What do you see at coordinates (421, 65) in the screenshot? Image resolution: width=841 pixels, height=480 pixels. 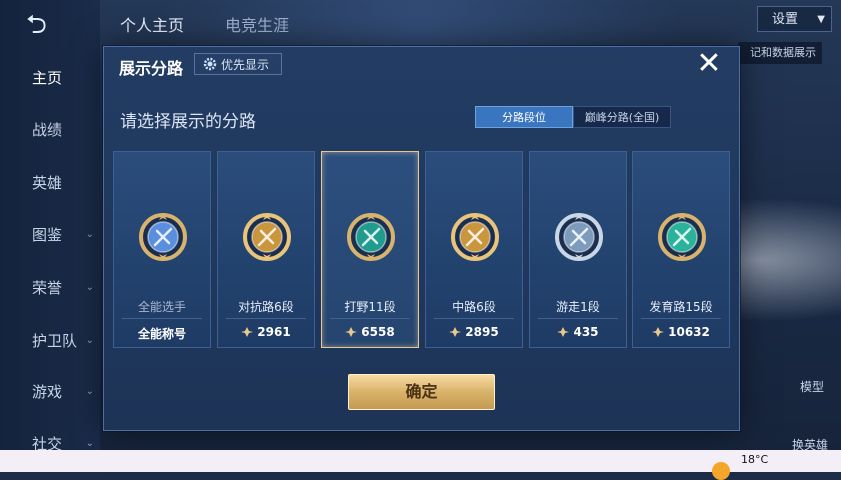 I see `modal-header: 展示分路 优先显示 ✕` at bounding box center [421, 65].